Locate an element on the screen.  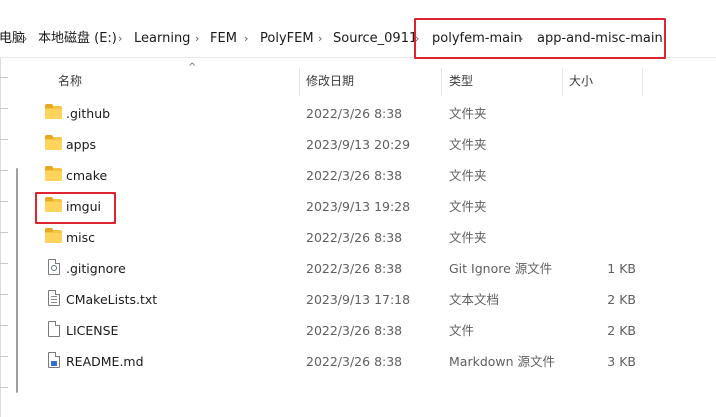
file-name: apps is located at coordinates (81, 144).